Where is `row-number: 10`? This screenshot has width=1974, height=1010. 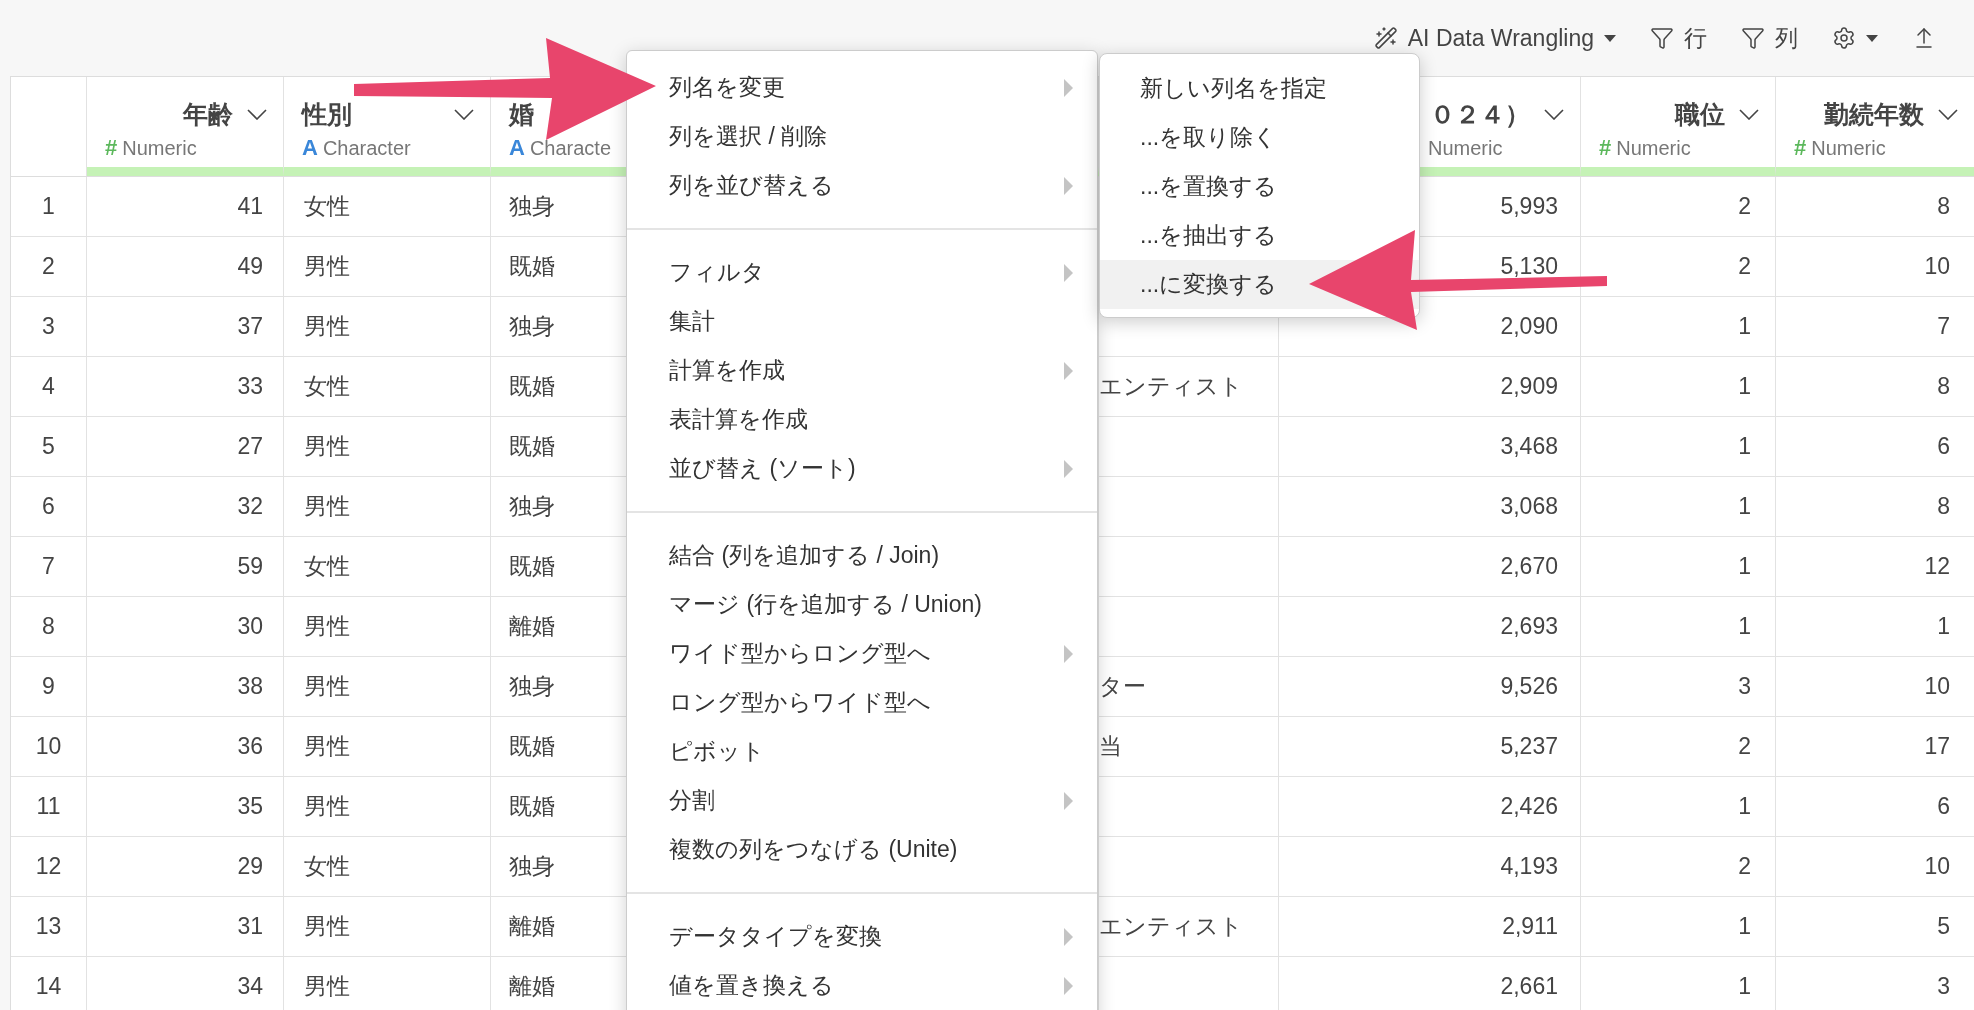 row-number: 10 is located at coordinates (48, 746).